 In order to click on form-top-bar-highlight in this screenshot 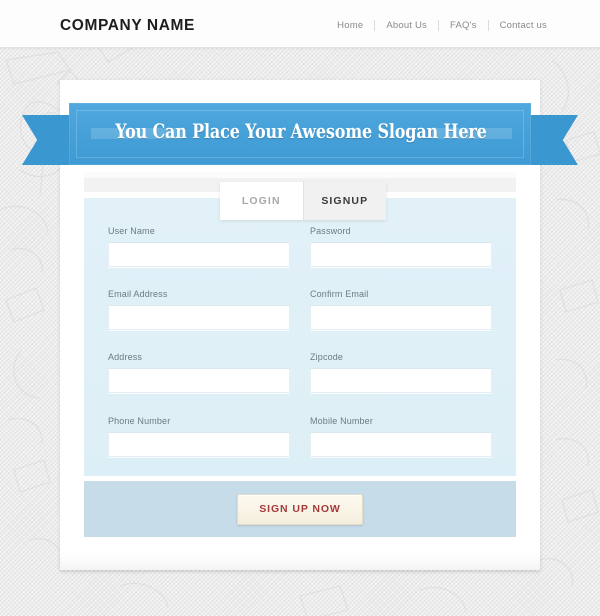, I will do `click(300, 175)`.